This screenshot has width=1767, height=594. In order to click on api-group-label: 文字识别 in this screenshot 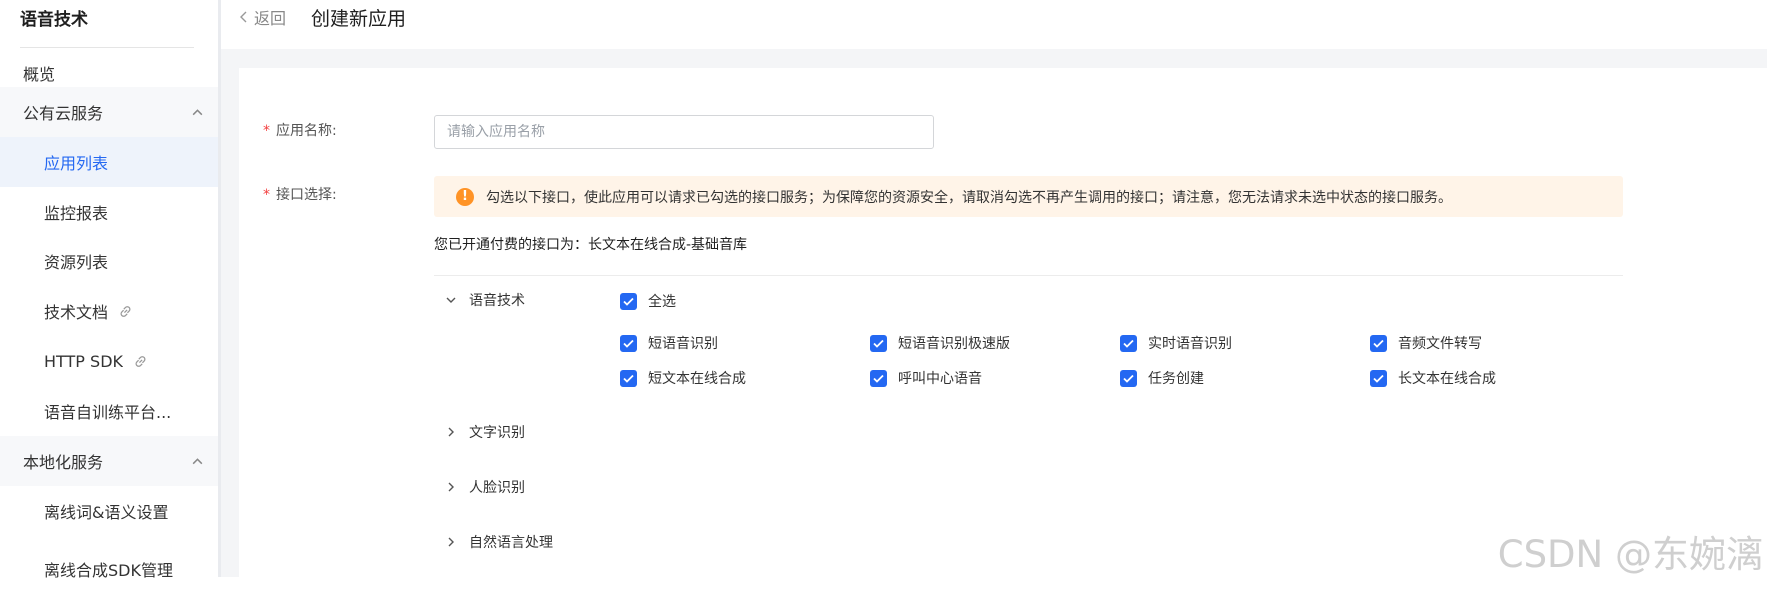, I will do `click(497, 433)`.